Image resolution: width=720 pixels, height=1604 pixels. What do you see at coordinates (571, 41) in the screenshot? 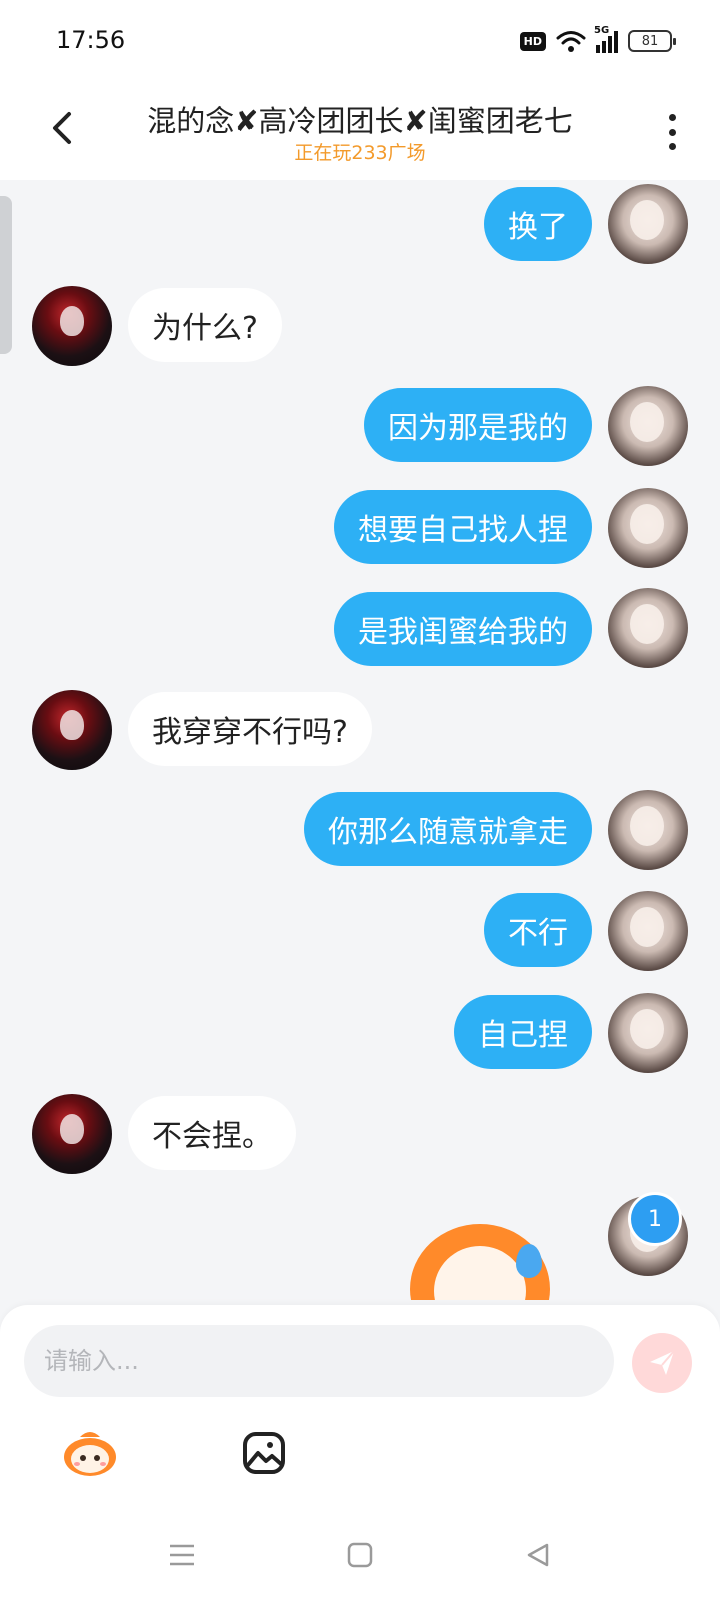
I see `wifi-icon` at bounding box center [571, 41].